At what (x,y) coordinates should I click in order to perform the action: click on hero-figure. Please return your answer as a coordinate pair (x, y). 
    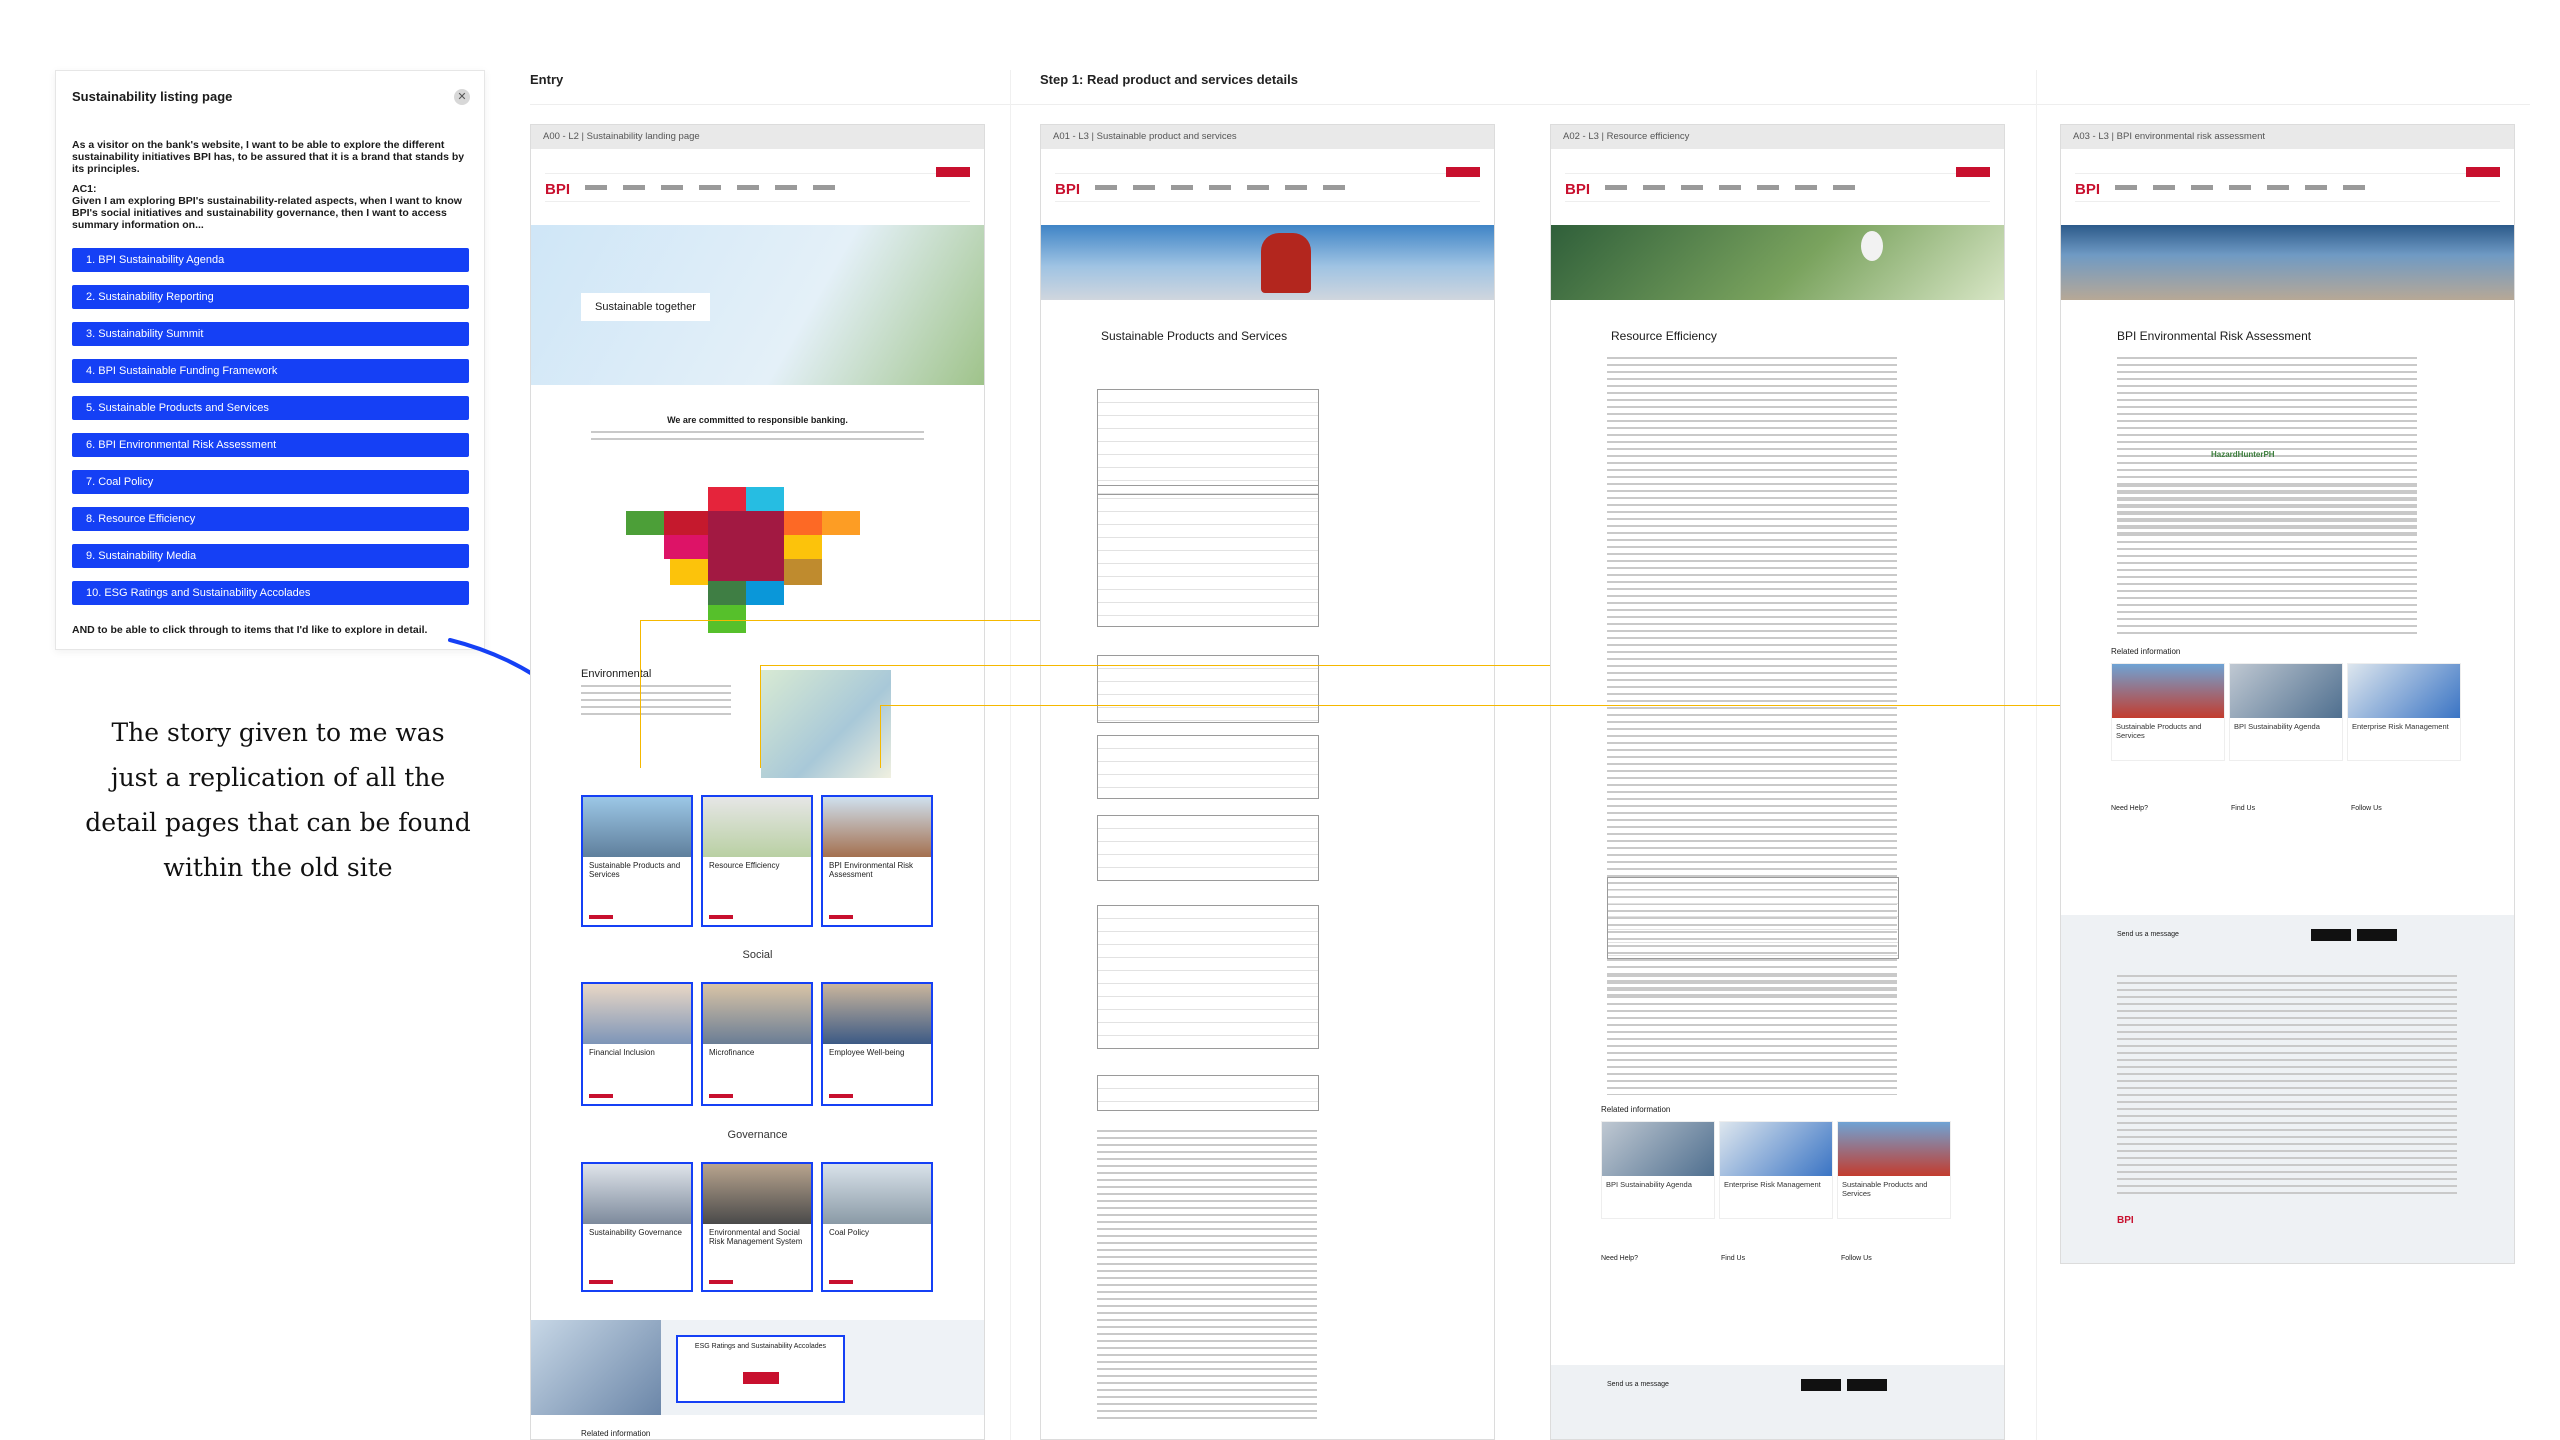
    Looking at the image, I should click on (1286, 263).